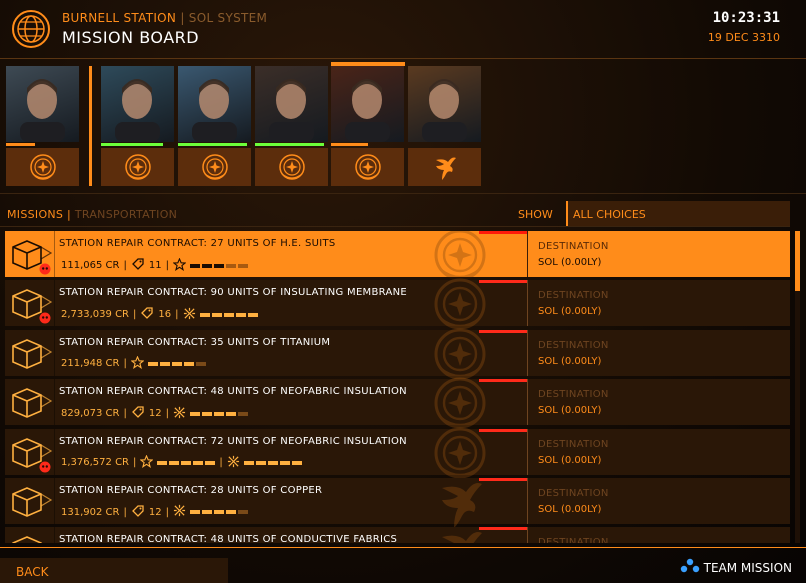  I want to click on scrollbar-thumb, so click(797, 261).